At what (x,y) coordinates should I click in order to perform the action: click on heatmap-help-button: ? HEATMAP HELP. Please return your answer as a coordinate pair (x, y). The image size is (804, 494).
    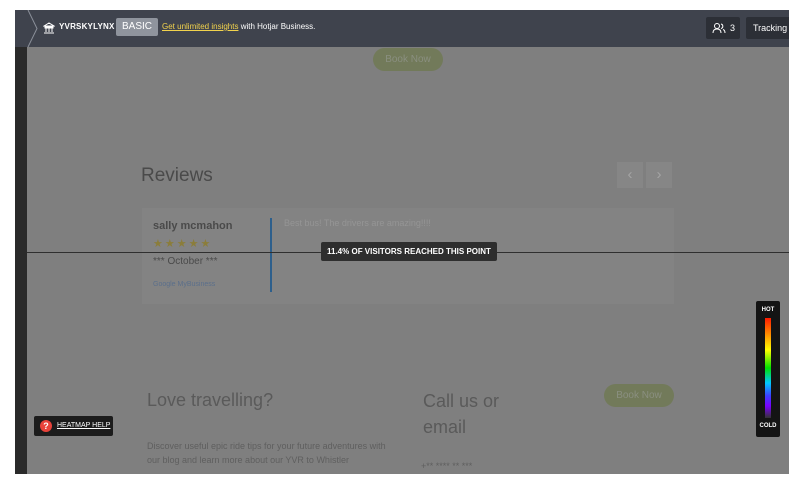
    Looking at the image, I should click on (73, 426).